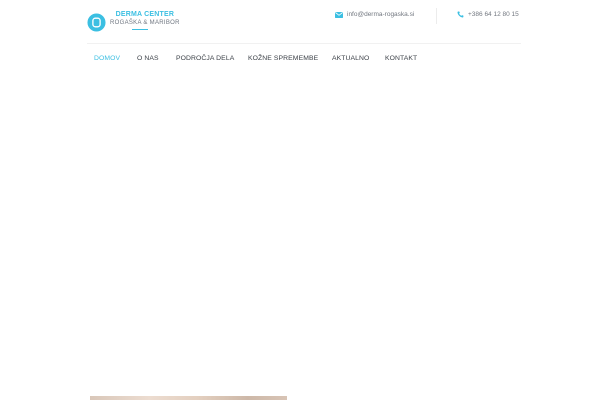  I want to click on contact-divider, so click(436, 16).